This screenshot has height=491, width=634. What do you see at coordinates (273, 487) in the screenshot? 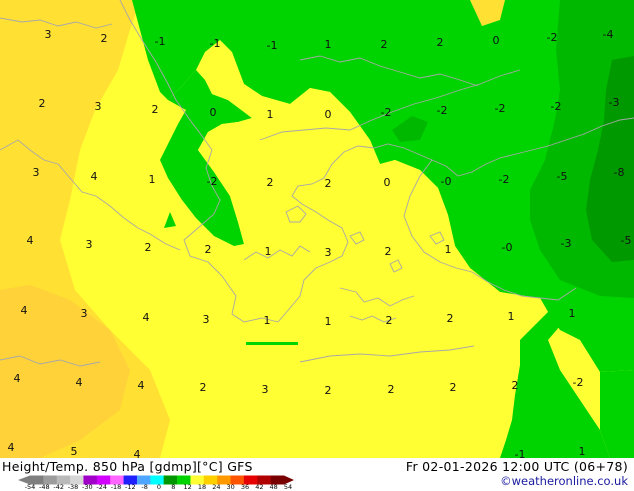
I see `scale-tick-label: 48` at bounding box center [273, 487].